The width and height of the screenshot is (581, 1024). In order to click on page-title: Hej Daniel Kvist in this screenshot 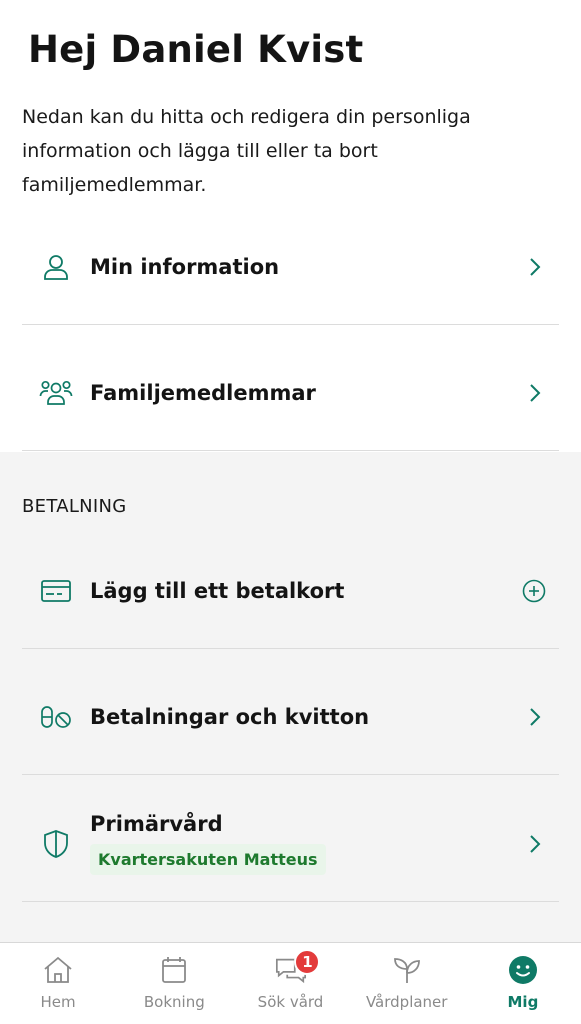, I will do `click(196, 49)`.